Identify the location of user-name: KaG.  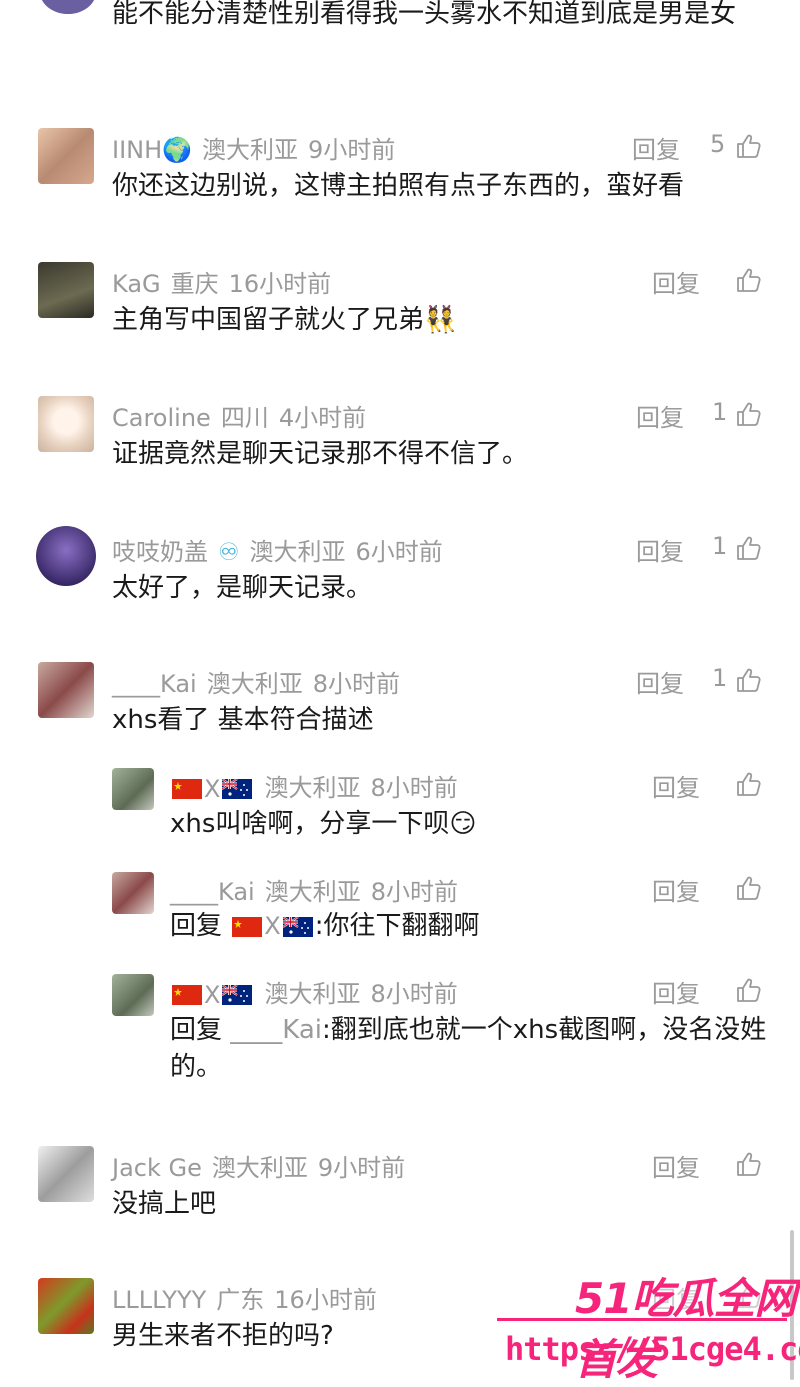
(136, 284).